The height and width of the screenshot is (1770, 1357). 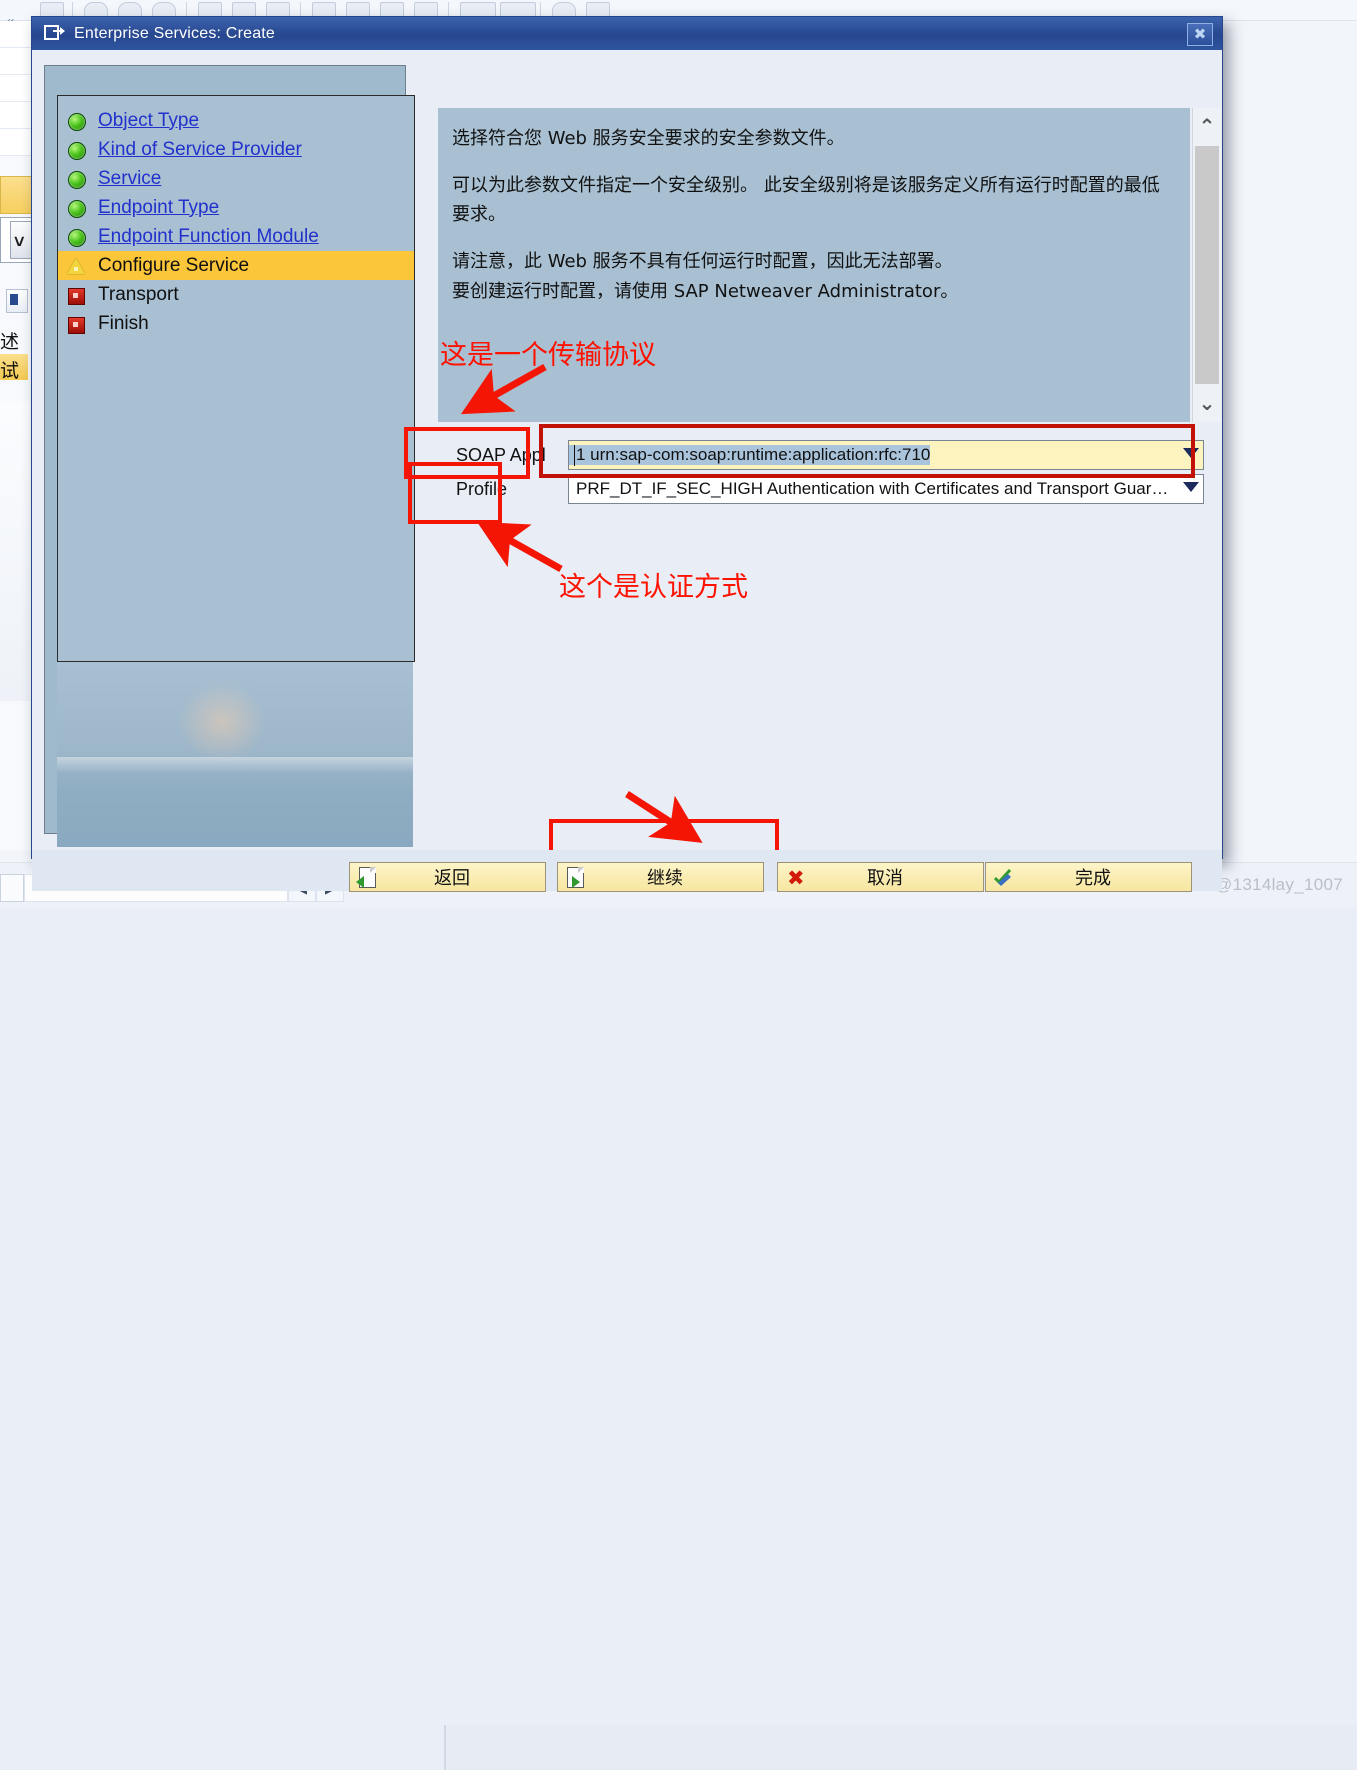 I want to click on sidebar-item-label: Endpoint Type, so click(x=159, y=207).